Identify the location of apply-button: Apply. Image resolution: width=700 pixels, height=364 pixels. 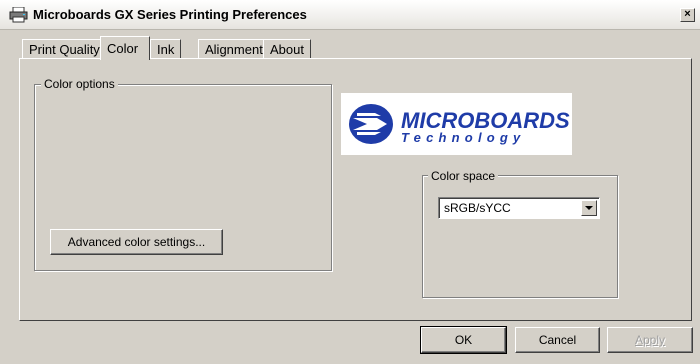
(650, 340).